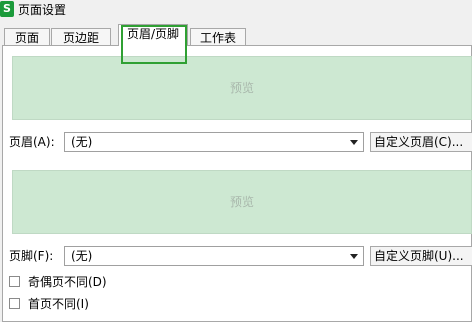  What do you see at coordinates (42, 10) in the screenshot?
I see `window-title: 页面设置` at bounding box center [42, 10].